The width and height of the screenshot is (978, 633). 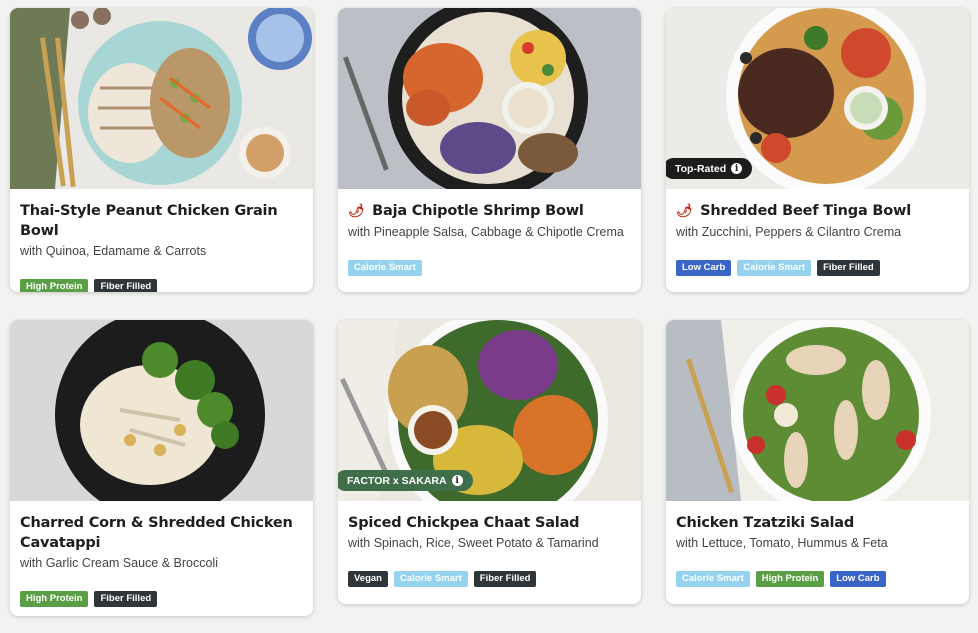 What do you see at coordinates (489, 268) in the screenshot?
I see `meal-tags: Calorie Smart` at bounding box center [489, 268].